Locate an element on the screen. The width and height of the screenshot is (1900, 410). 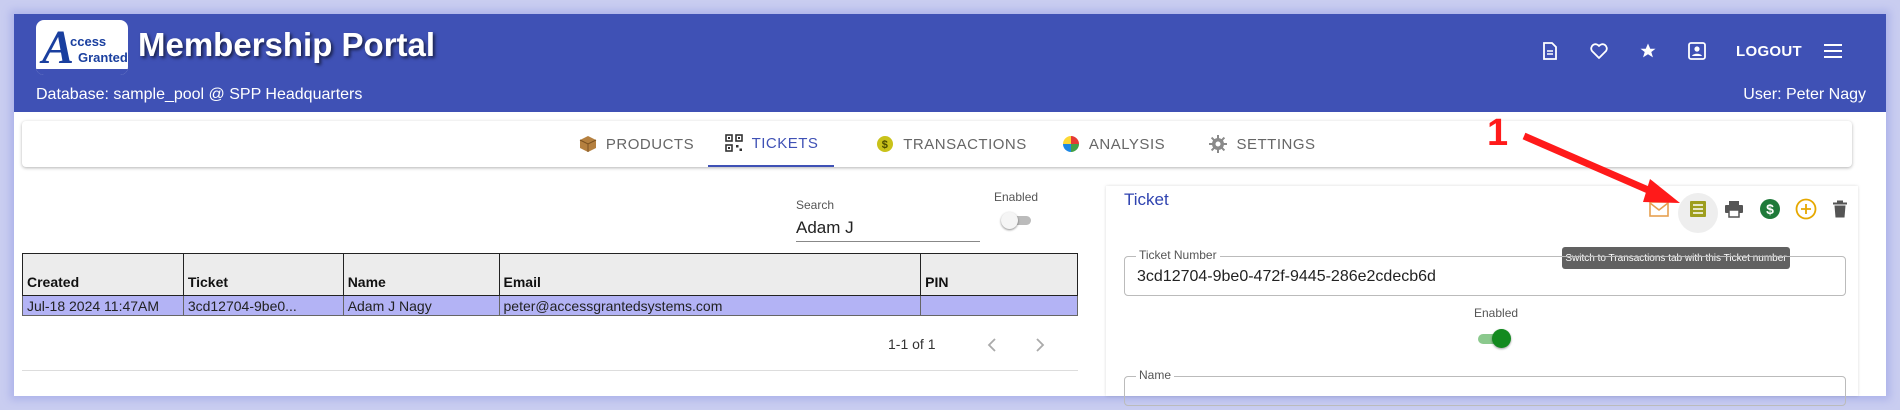
column-header-created: Created is located at coordinates (103, 274).